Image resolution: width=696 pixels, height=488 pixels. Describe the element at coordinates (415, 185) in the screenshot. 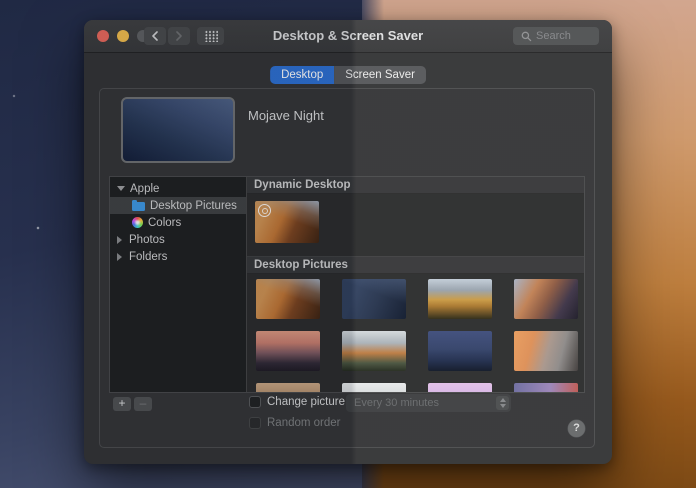

I see `section-header-dynamic: Dynamic Desktop` at that location.